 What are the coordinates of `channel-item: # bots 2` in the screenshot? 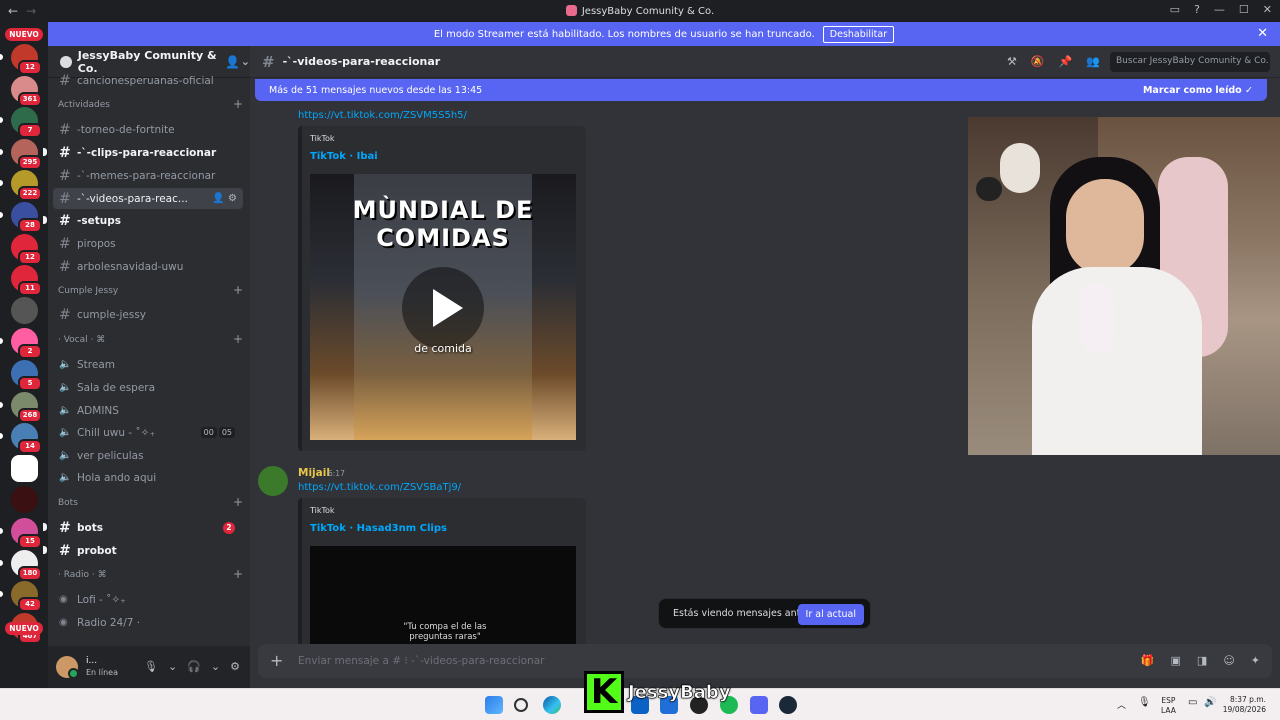 It's located at (148, 527).